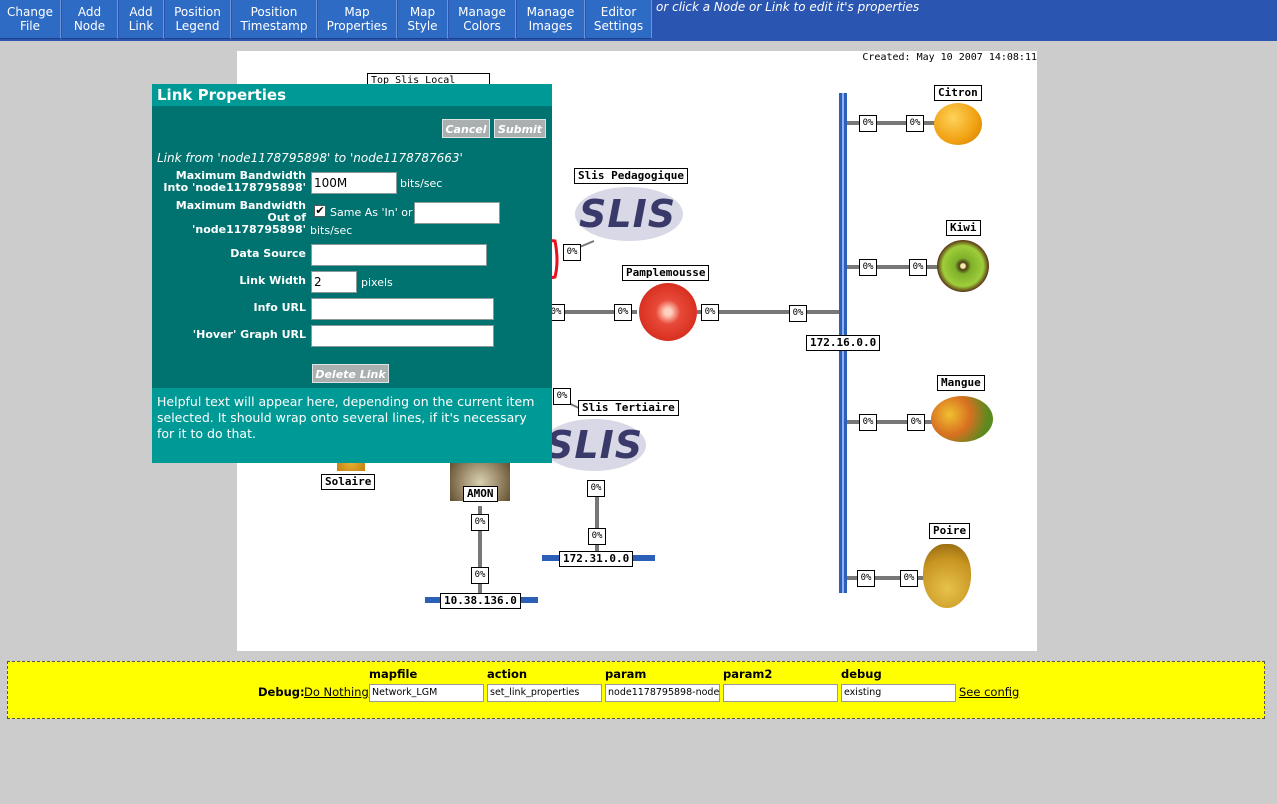  What do you see at coordinates (482, 26) in the screenshot?
I see `button-label: Colors` at bounding box center [482, 26].